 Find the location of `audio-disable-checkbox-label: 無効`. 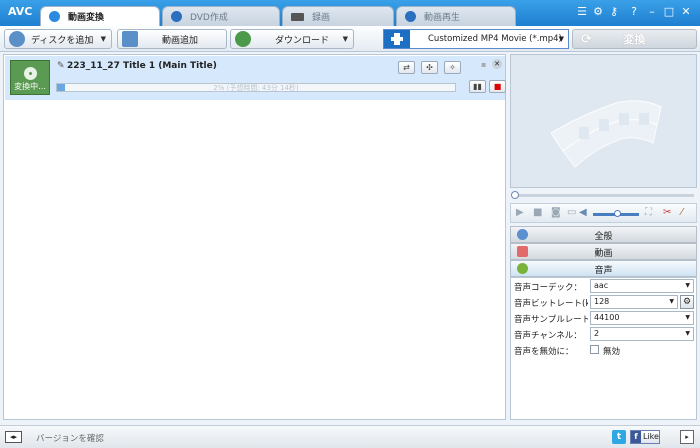

audio-disable-checkbox-label: 無効 is located at coordinates (612, 352).